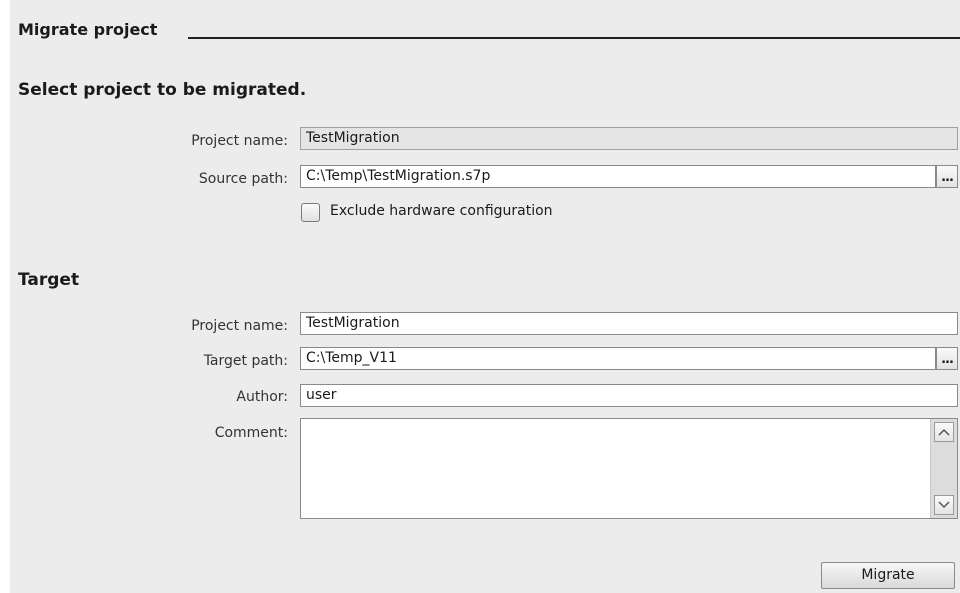 The width and height of the screenshot is (960, 593). I want to click on author-input: user, so click(629, 395).